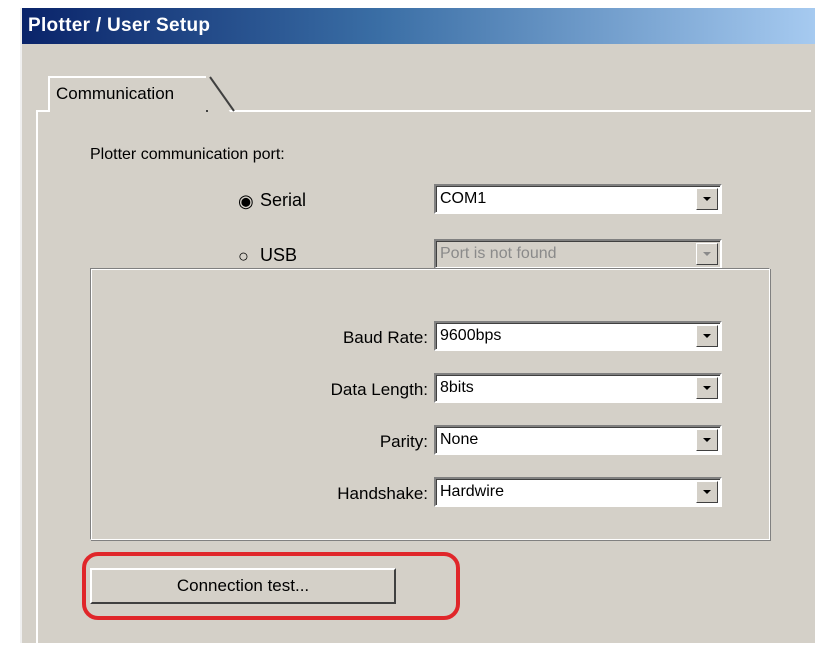 This screenshot has height=650, width=815. I want to click on tab-corner, so click(220, 94).